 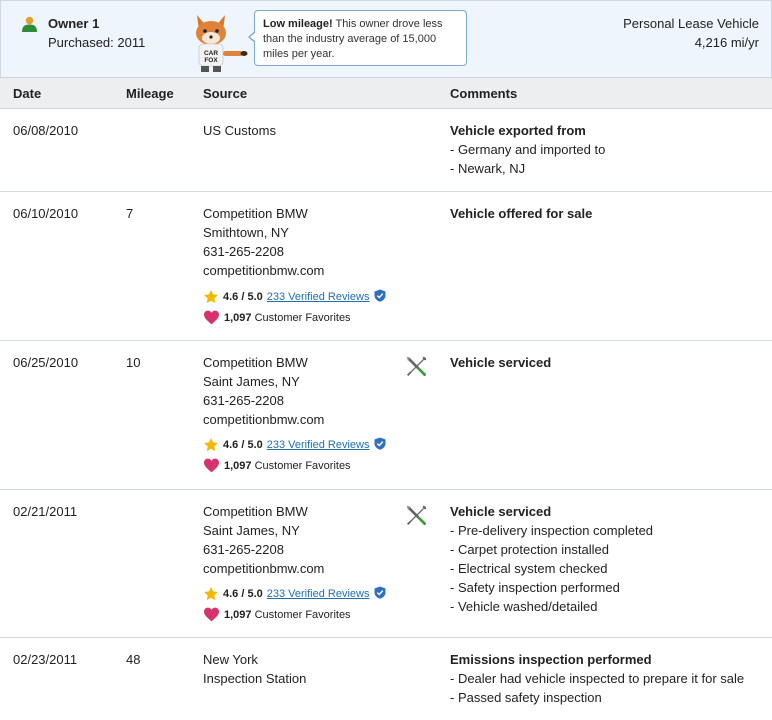 What do you see at coordinates (254, 669) in the screenshot?
I see `record-source: New York Inspection Station` at bounding box center [254, 669].